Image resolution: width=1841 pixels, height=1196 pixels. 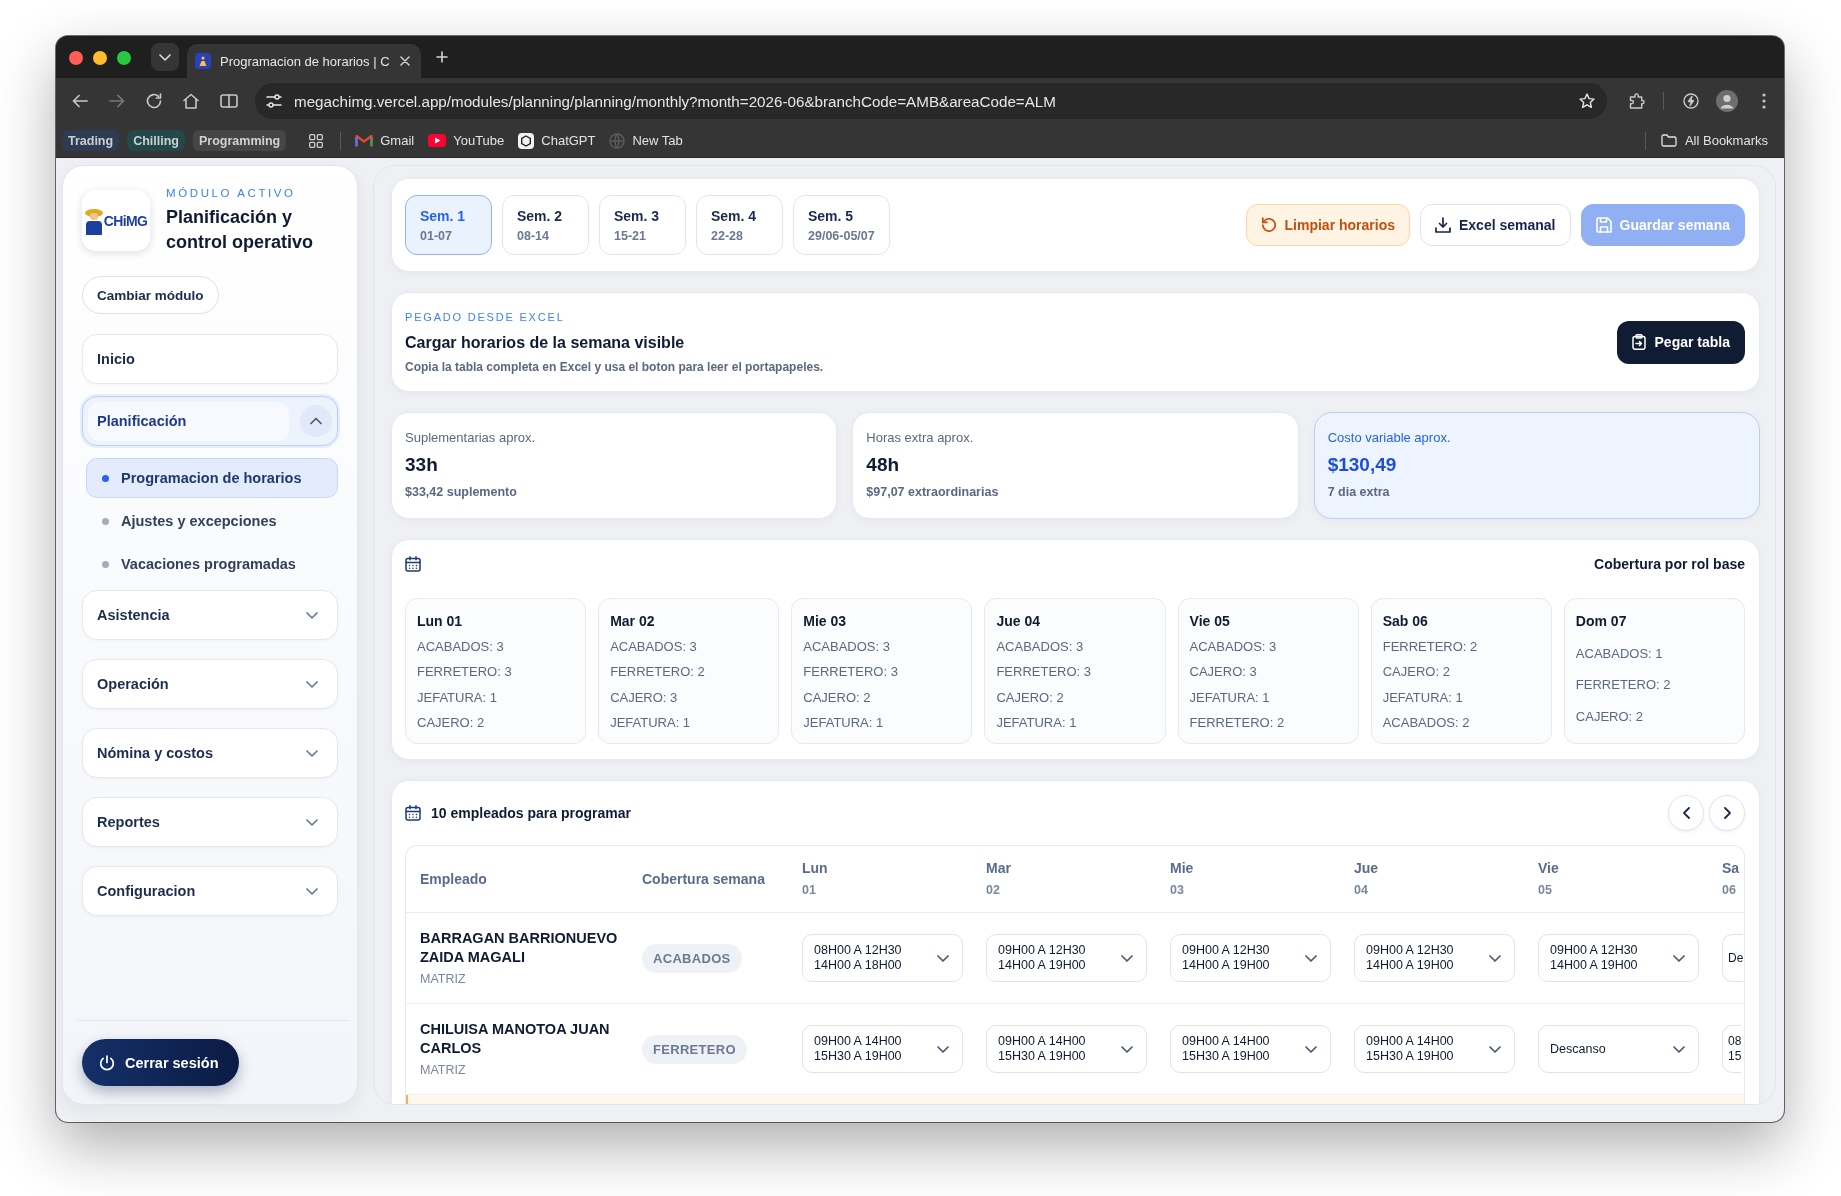 What do you see at coordinates (212, 478) in the screenshot?
I see `sub-nav-item: Programacion de horarios` at bounding box center [212, 478].